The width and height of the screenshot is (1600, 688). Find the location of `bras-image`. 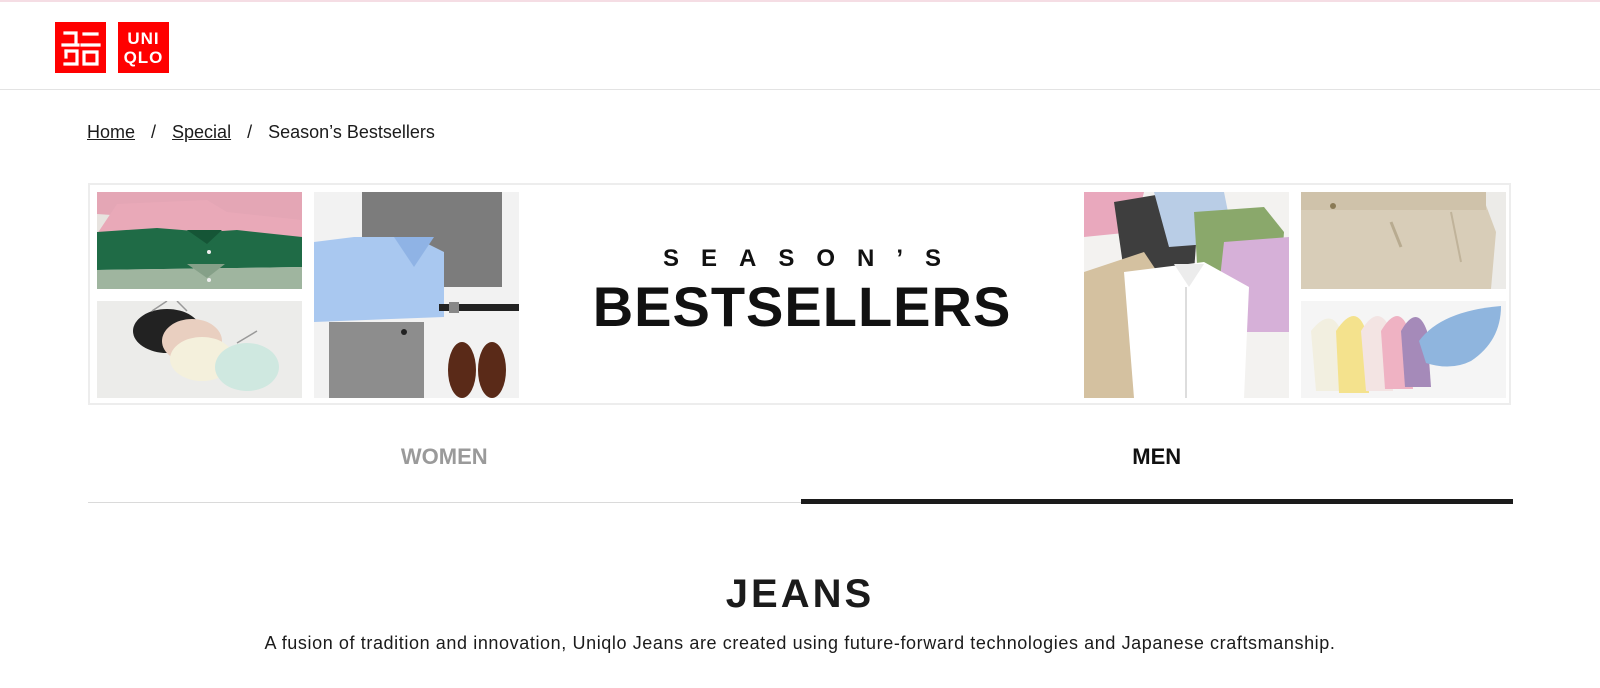

bras-image is located at coordinates (199, 349).